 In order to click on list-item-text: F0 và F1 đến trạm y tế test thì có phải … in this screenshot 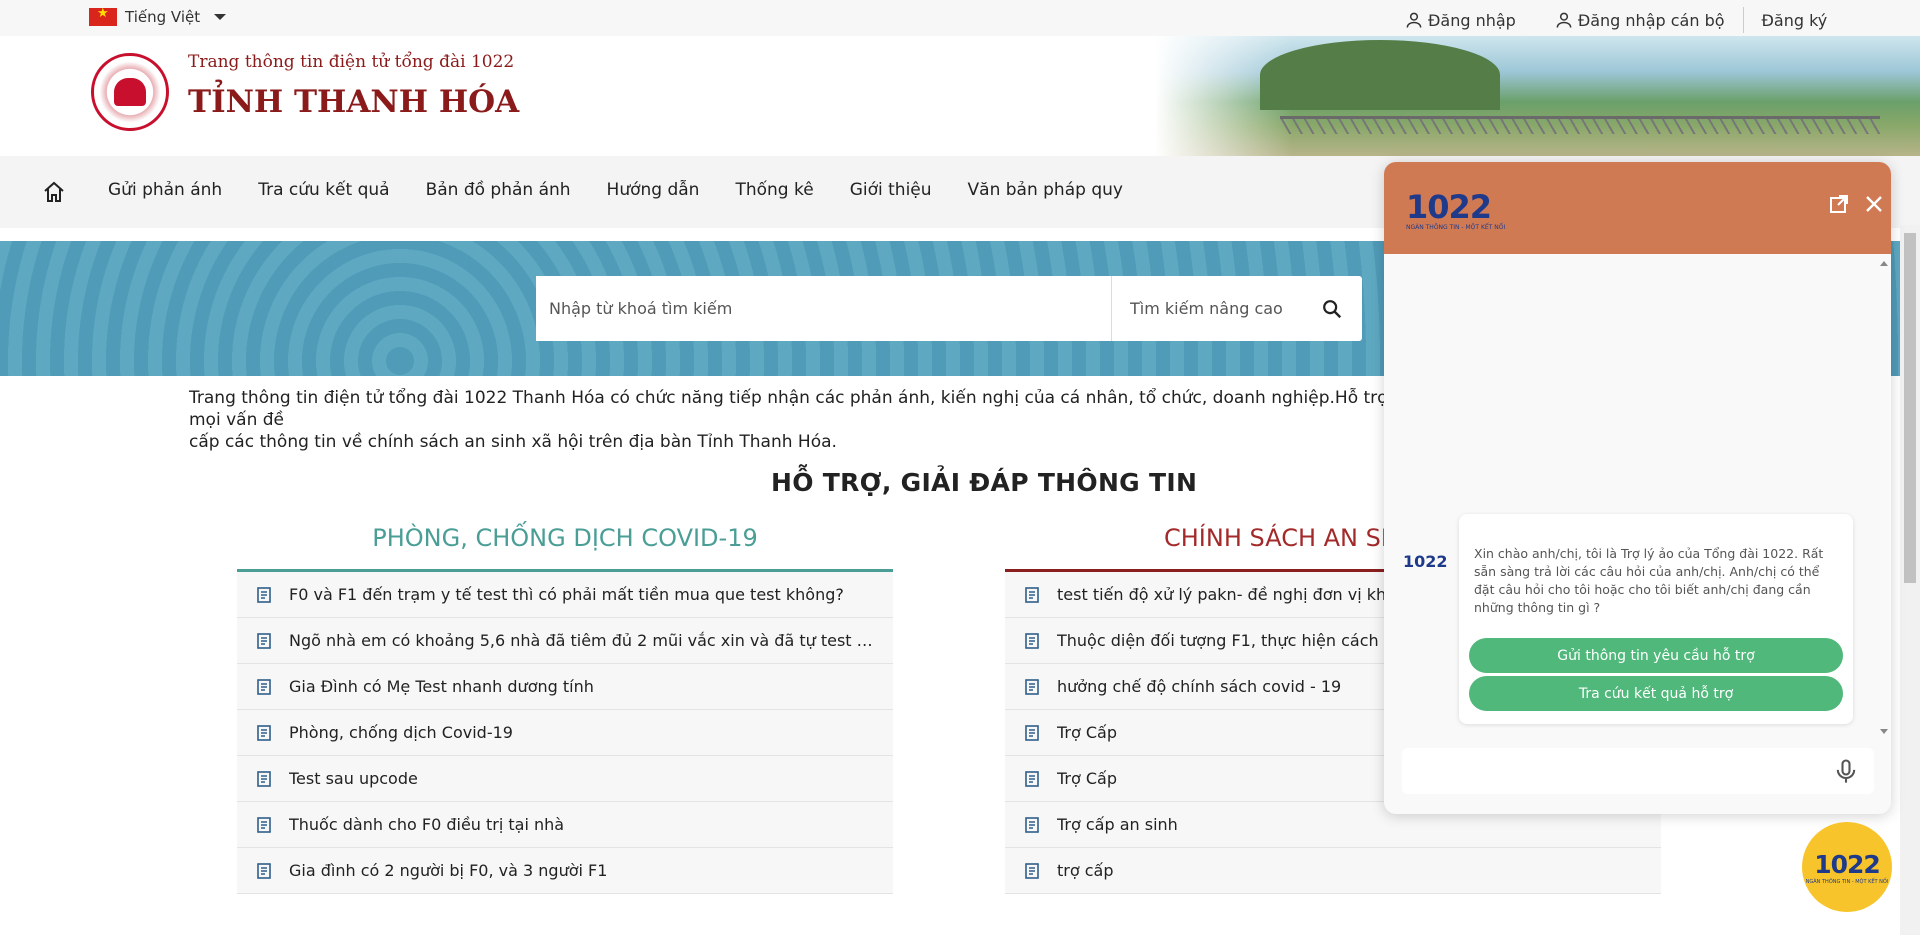, I will do `click(566, 594)`.